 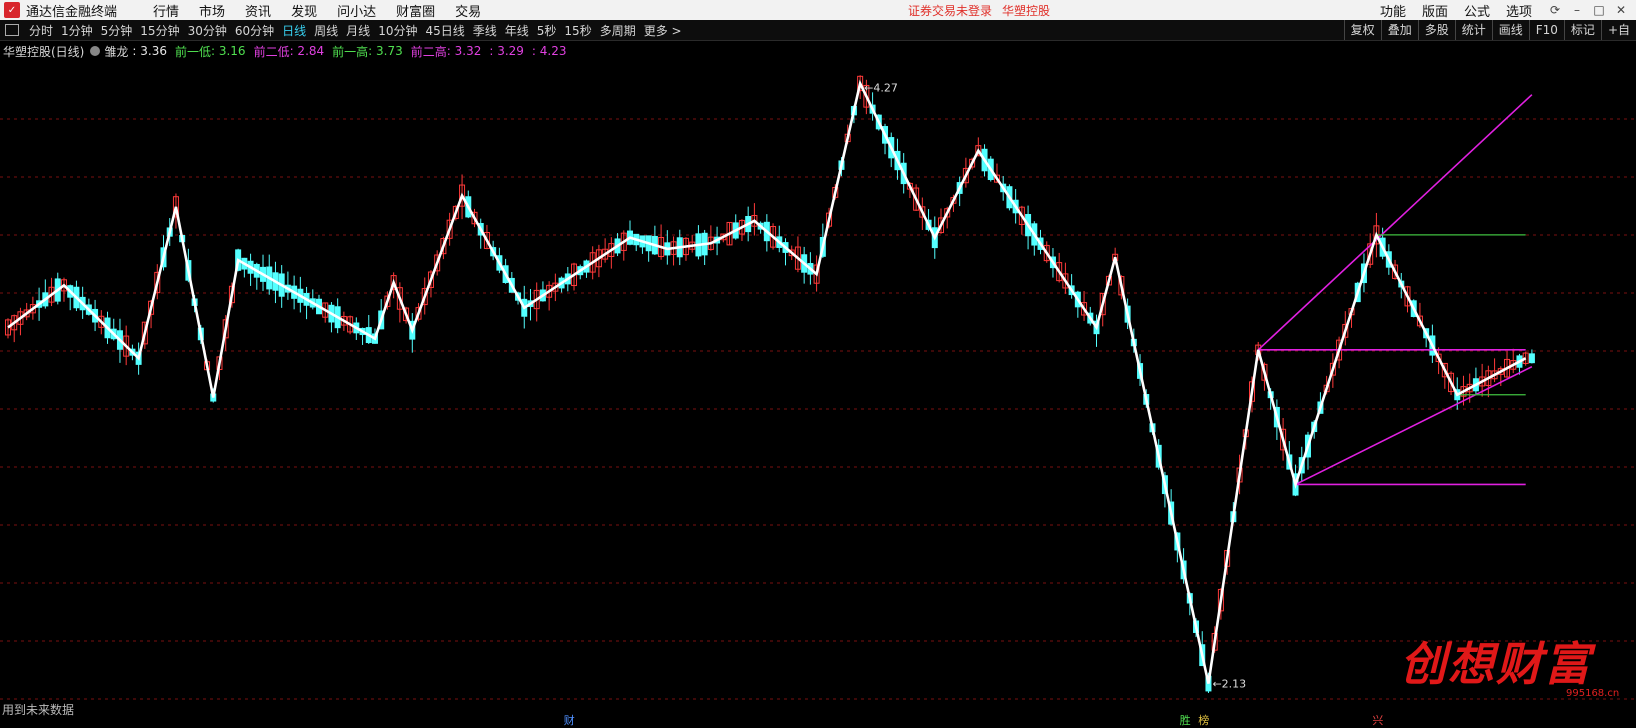 What do you see at coordinates (1496, 664) in the screenshot?
I see `watermark-text: 创想财富` at bounding box center [1496, 664].